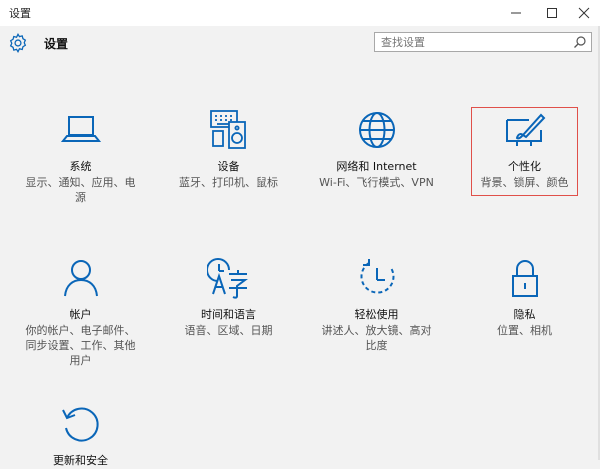 The height and width of the screenshot is (469, 600). I want to click on search-input, so click(471, 42).